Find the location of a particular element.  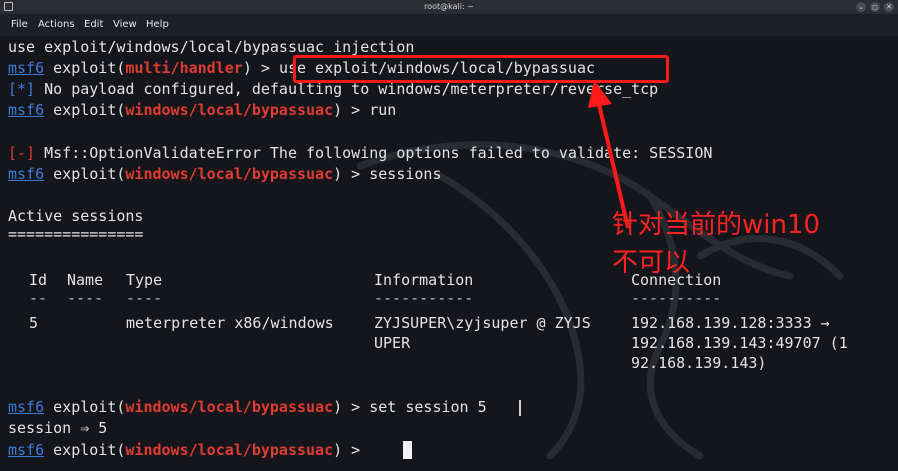

menu-view: View is located at coordinates (125, 24).